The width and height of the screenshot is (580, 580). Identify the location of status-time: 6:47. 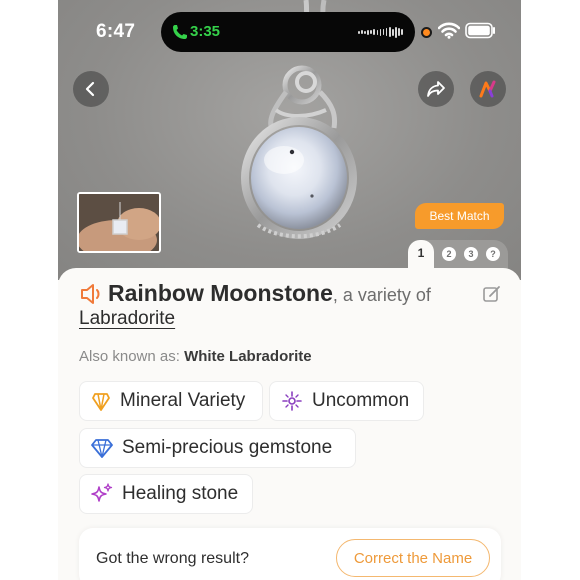
(116, 31).